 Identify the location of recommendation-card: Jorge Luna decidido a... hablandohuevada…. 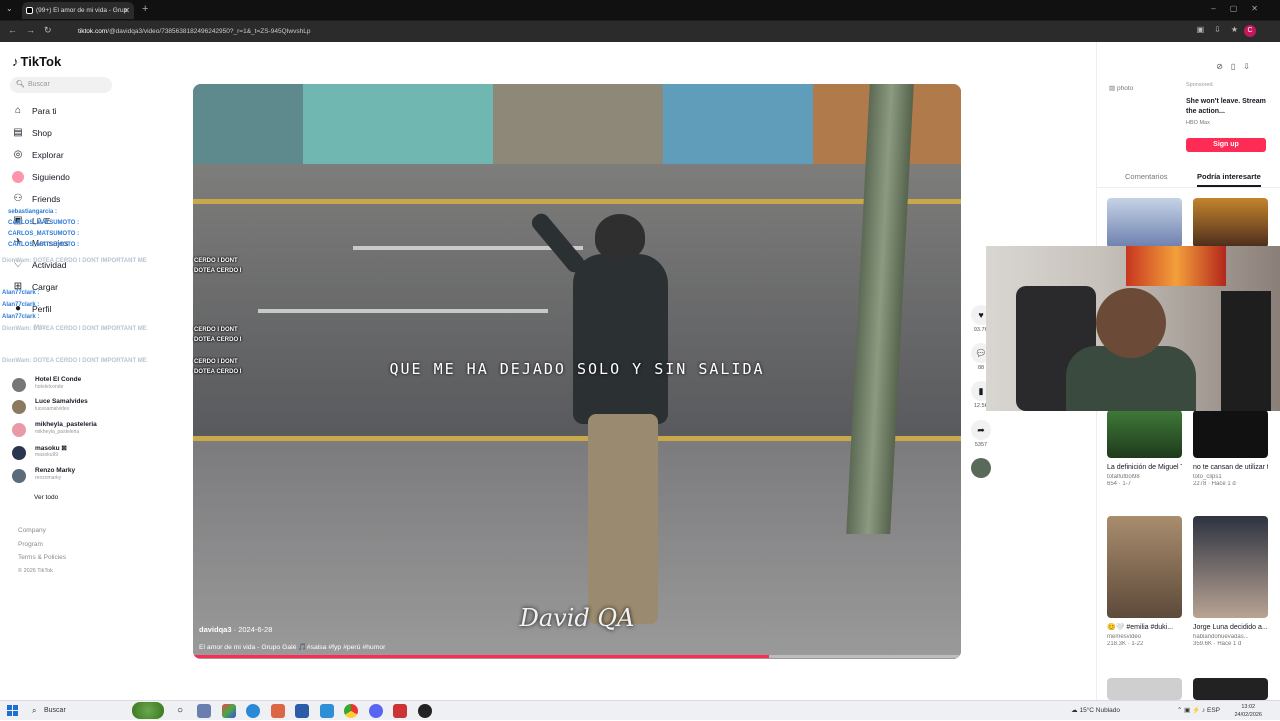
(1230, 581).